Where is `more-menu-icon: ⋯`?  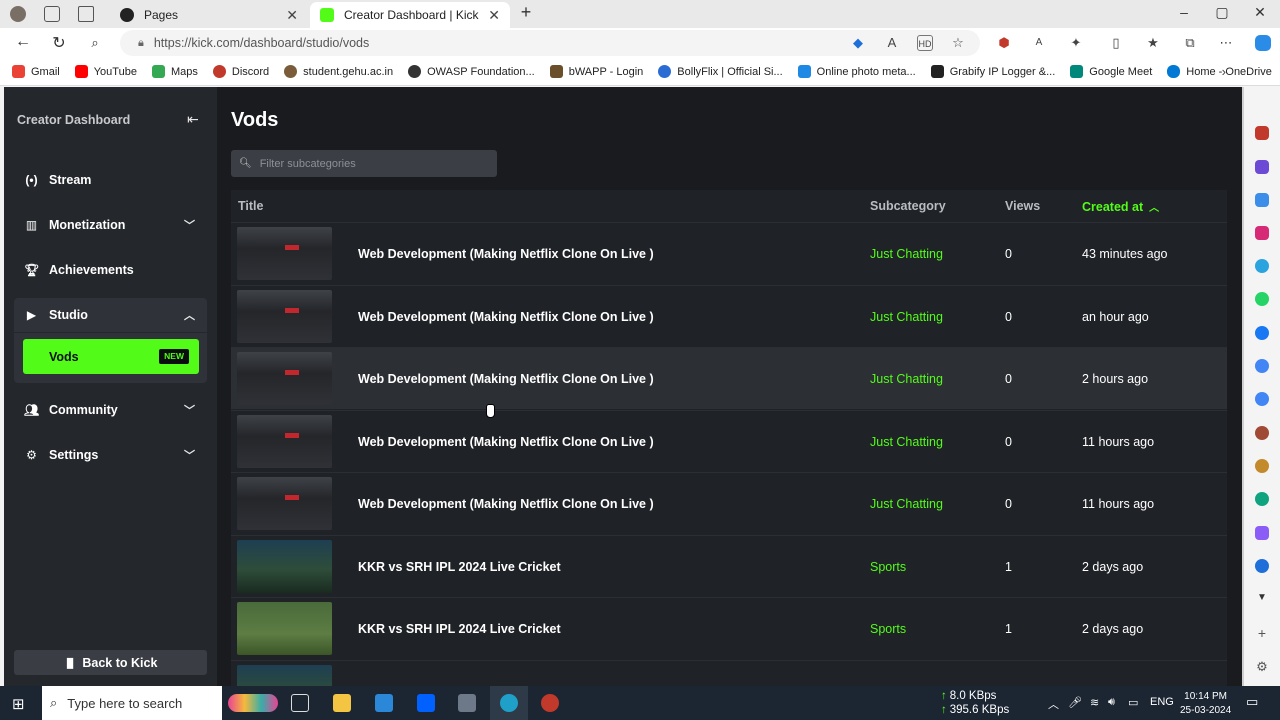 more-menu-icon: ⋯ is located at coordinates (1226, 43).